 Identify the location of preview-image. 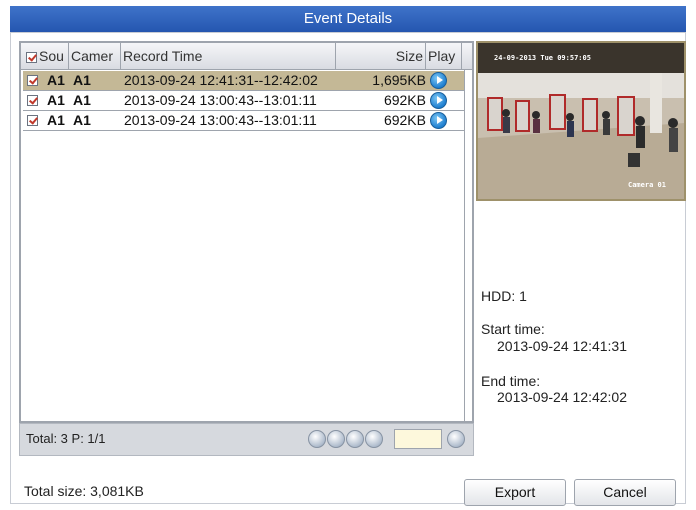
(581, 121).